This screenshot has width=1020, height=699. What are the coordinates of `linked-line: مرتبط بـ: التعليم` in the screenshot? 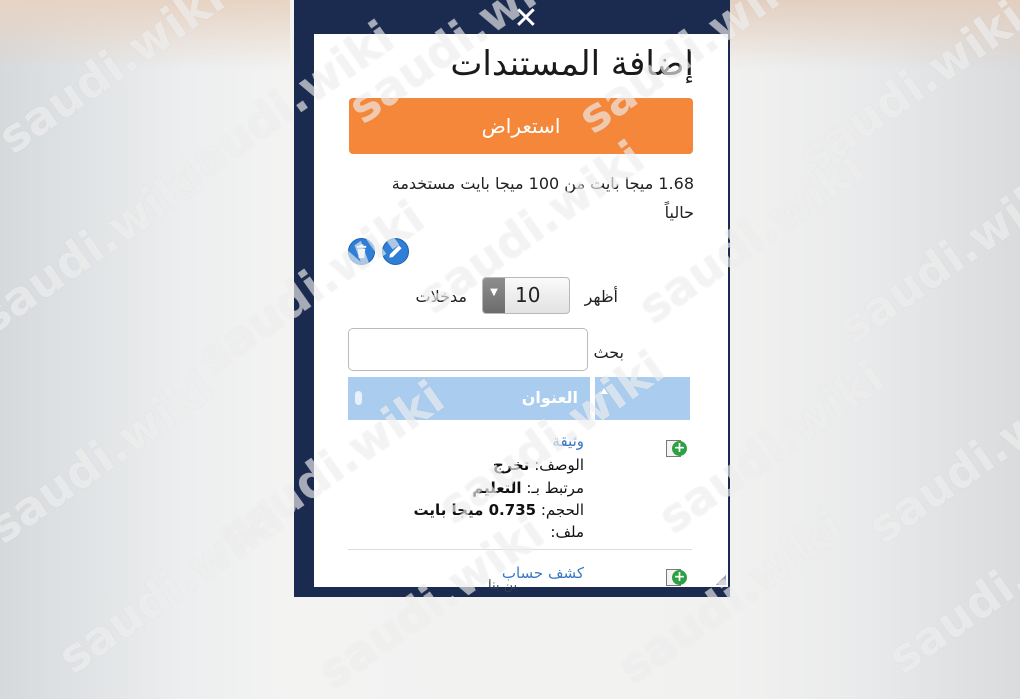 It's located at (528, 488).